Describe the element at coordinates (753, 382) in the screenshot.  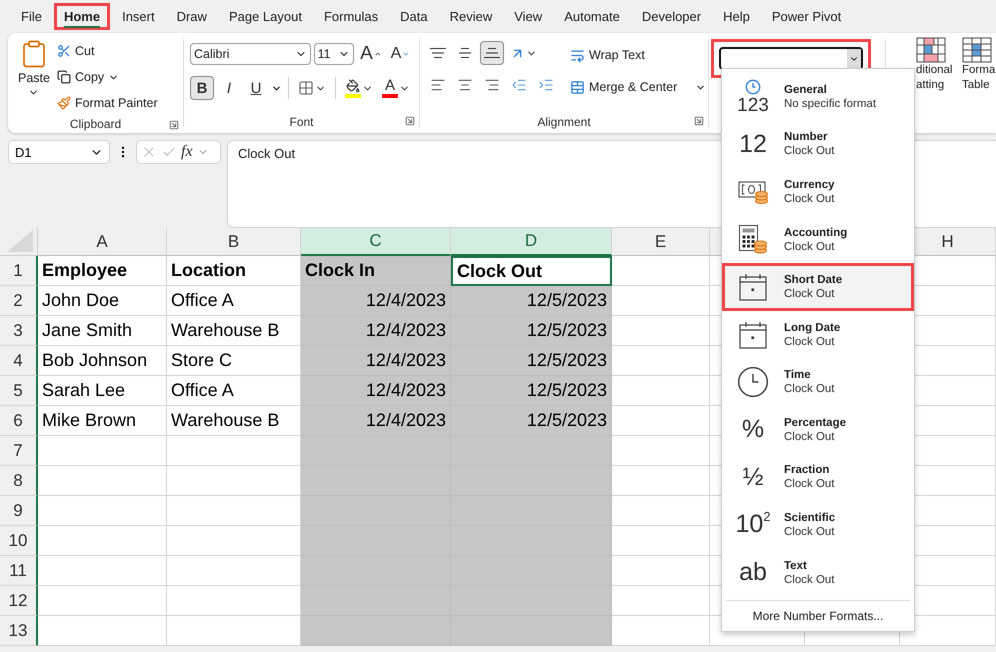
I see `clock-icon` at that location.